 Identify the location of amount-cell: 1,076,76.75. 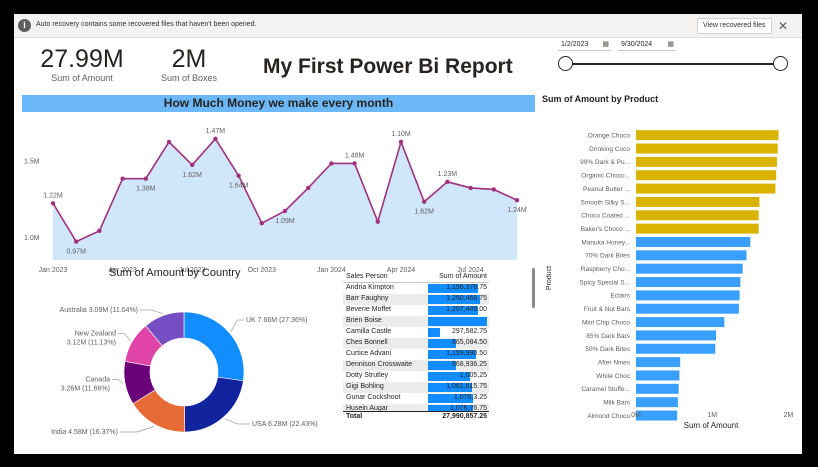
(468, 408).